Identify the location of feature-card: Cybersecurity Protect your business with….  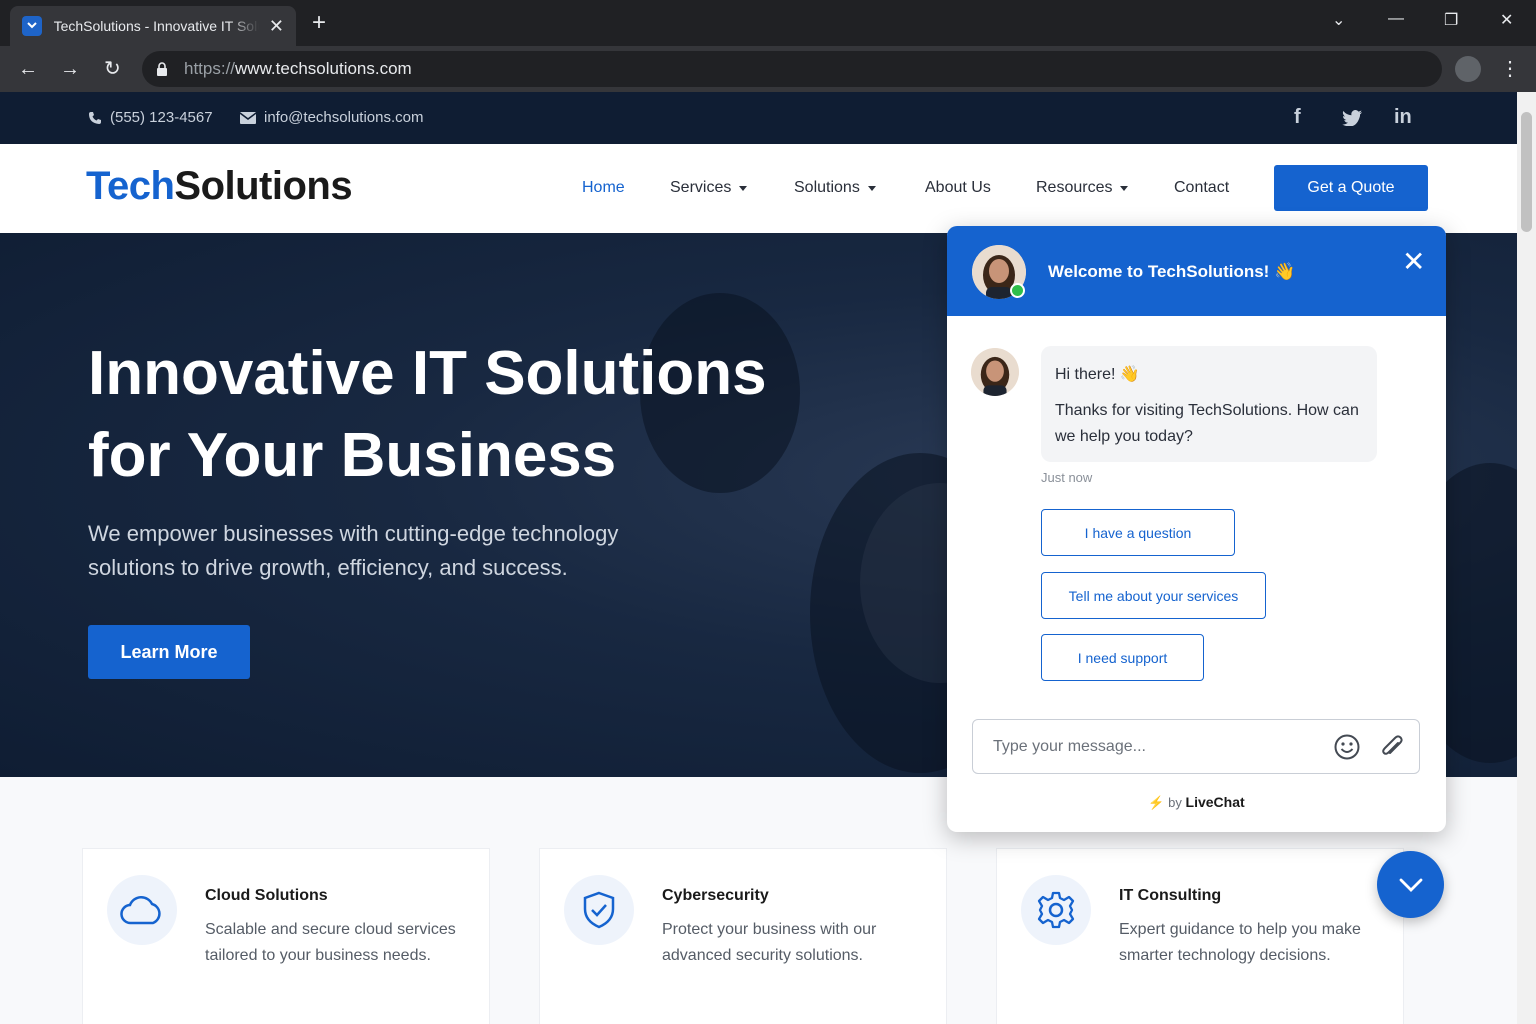
(743, 936).